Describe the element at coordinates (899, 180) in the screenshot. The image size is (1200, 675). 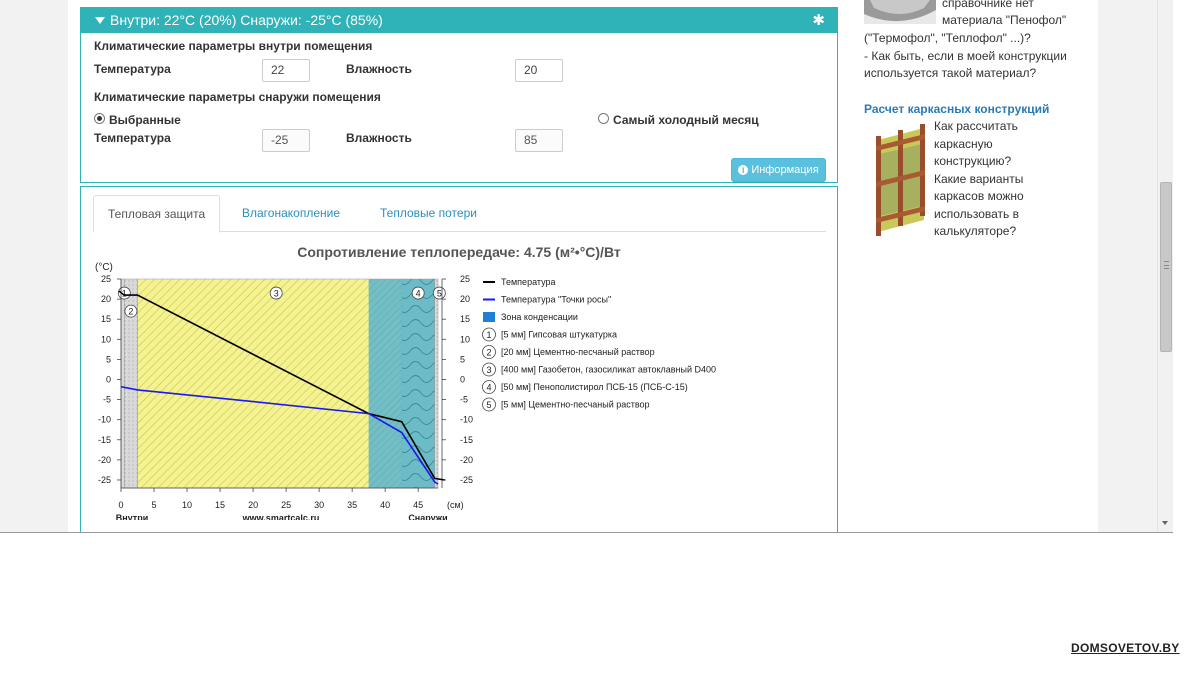
I see `frame-structure-image` at that location.